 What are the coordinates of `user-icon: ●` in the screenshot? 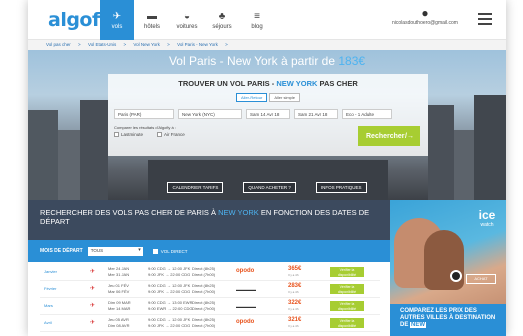 It's located at (425, 13).